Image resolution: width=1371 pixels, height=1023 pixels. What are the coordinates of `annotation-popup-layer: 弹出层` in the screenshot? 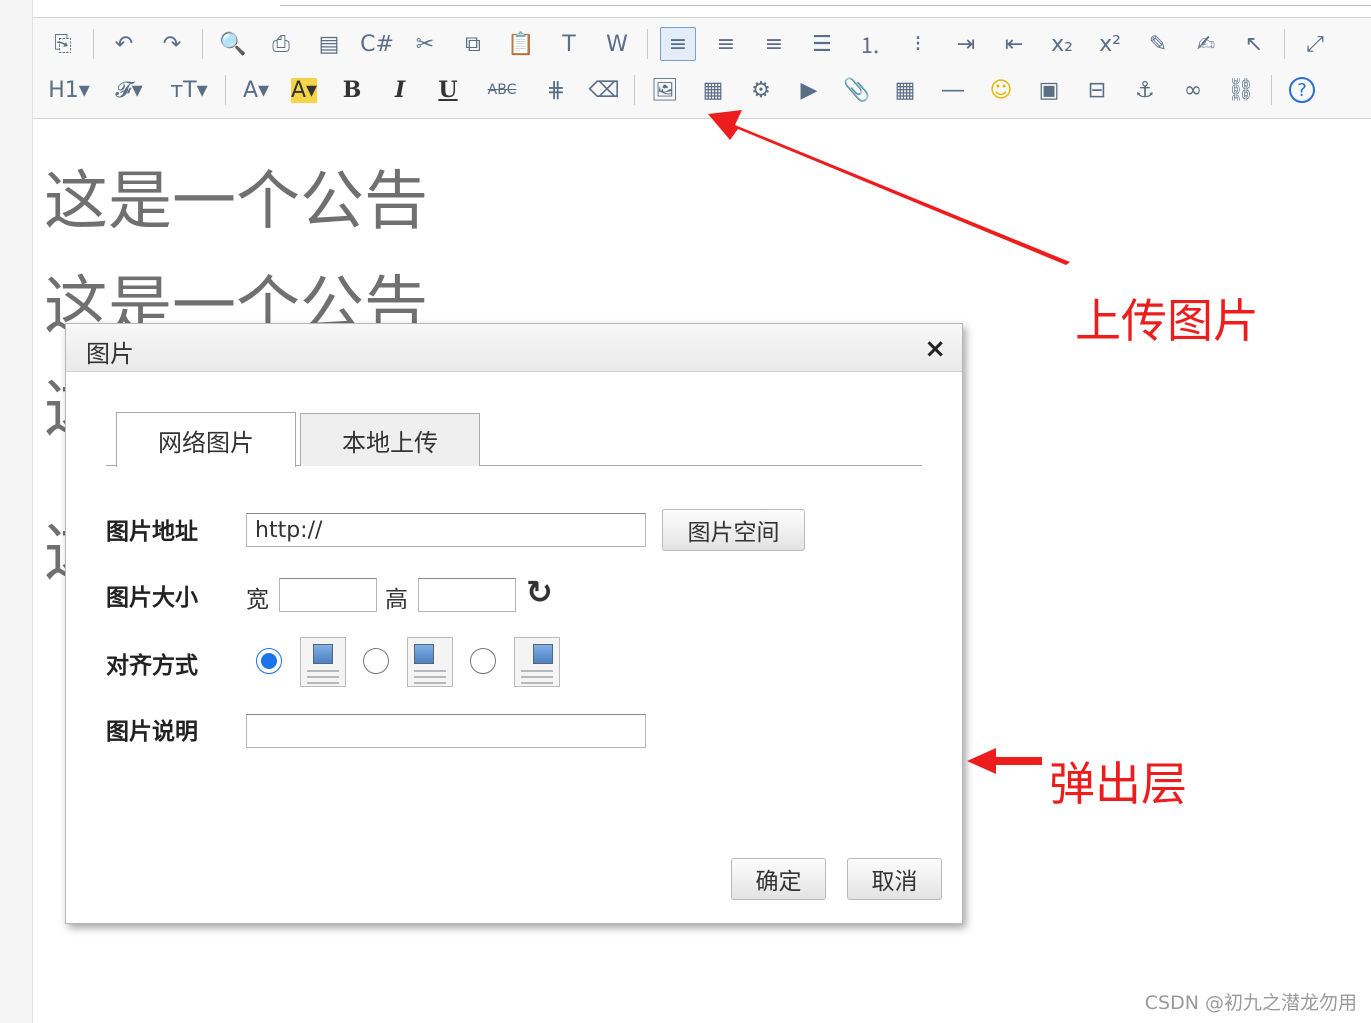 It's located at (1118, 784).